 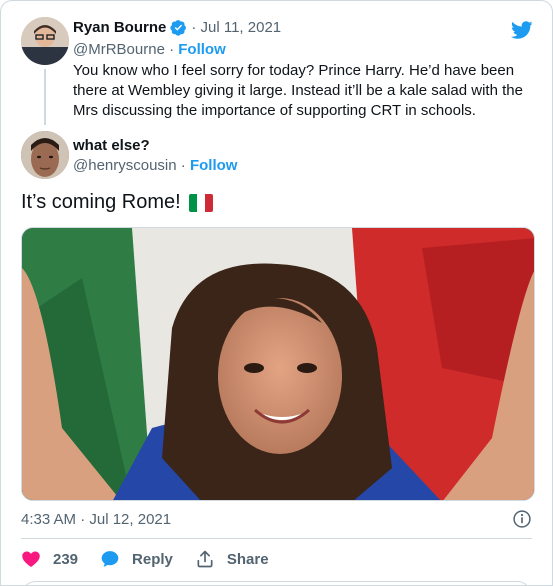 I want to click on parent-handle: @MrRBourne, so click(x=119, y=49).